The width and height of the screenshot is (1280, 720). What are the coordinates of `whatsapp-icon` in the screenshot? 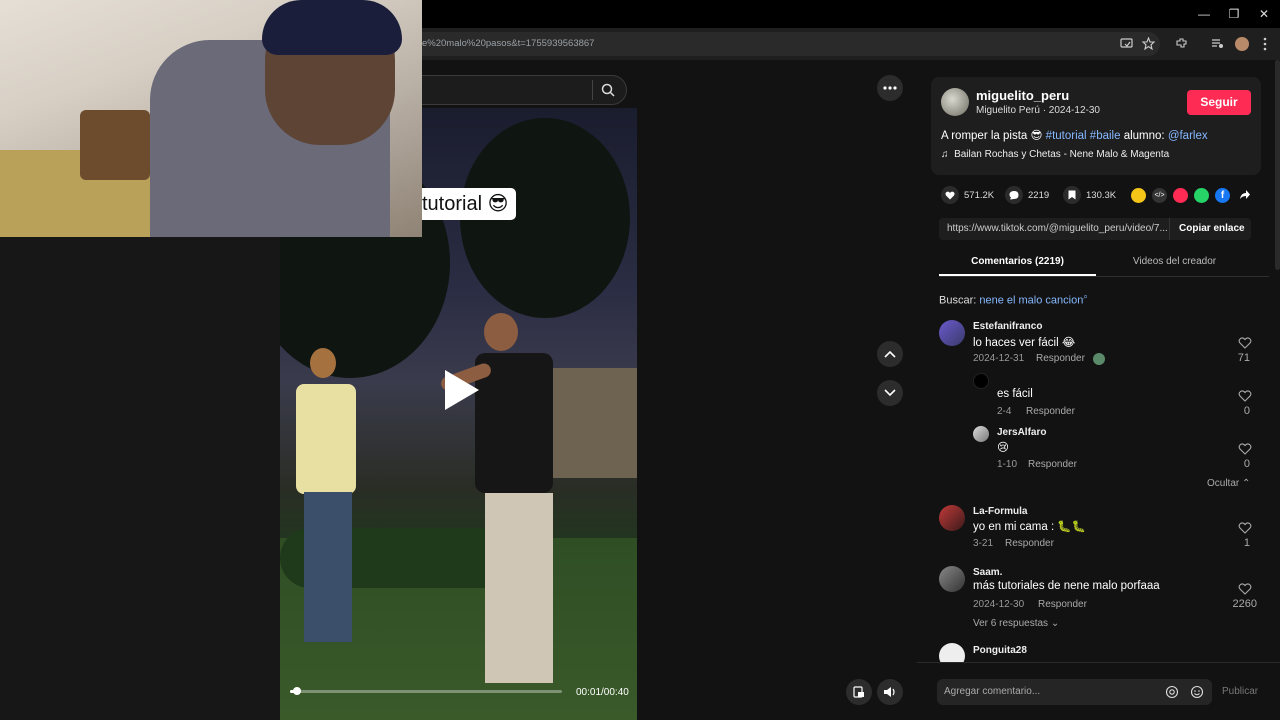 It's located at (1201, 195).